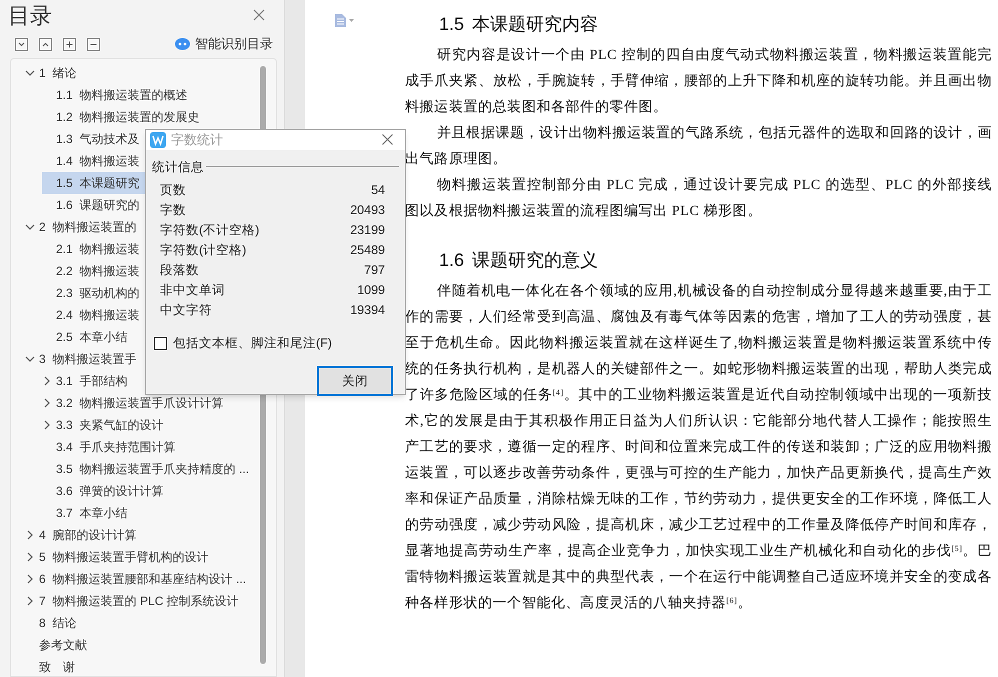 The image size is (998, 677). What do you see at coordinates (95, 271) in the screenshot?
I see `toc-item: 2.2 物料搬运装` at bounding box center [95, 271].